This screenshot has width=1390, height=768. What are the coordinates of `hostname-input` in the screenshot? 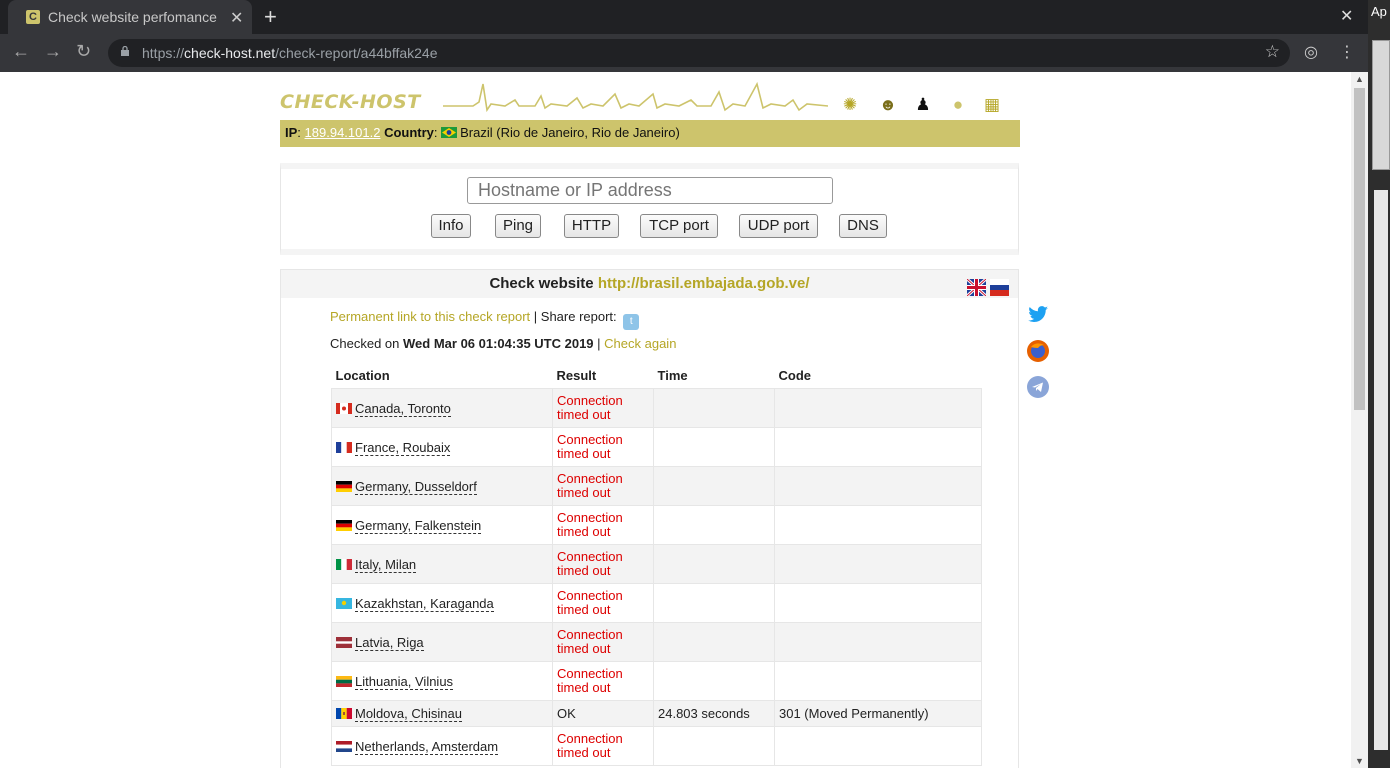 It's located at (650, 190).